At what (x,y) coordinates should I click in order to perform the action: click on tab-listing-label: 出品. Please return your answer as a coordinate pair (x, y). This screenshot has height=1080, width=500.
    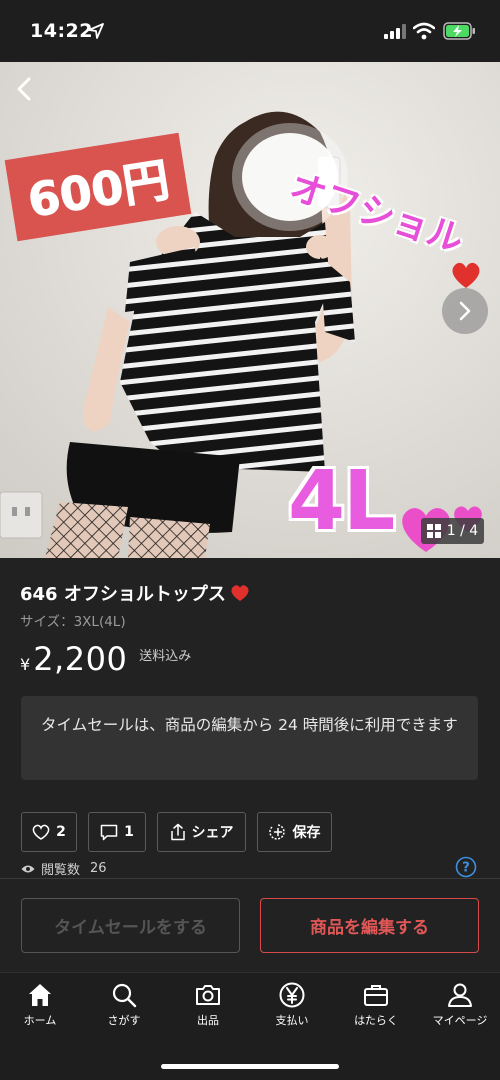
    Looking at the image, I should click on (208, 1020).